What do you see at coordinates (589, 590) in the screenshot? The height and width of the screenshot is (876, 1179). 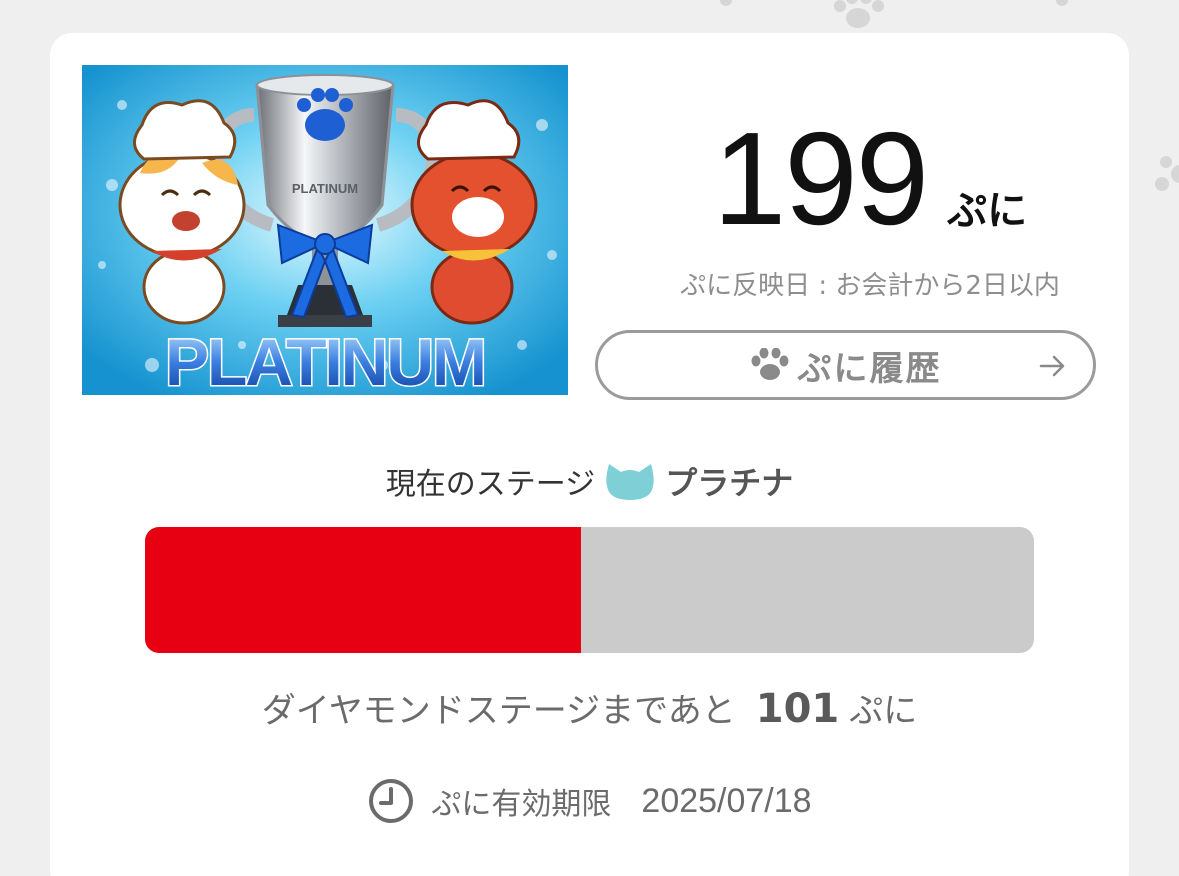 I see `stage-progress-bar` at bounding box center [589, 590].